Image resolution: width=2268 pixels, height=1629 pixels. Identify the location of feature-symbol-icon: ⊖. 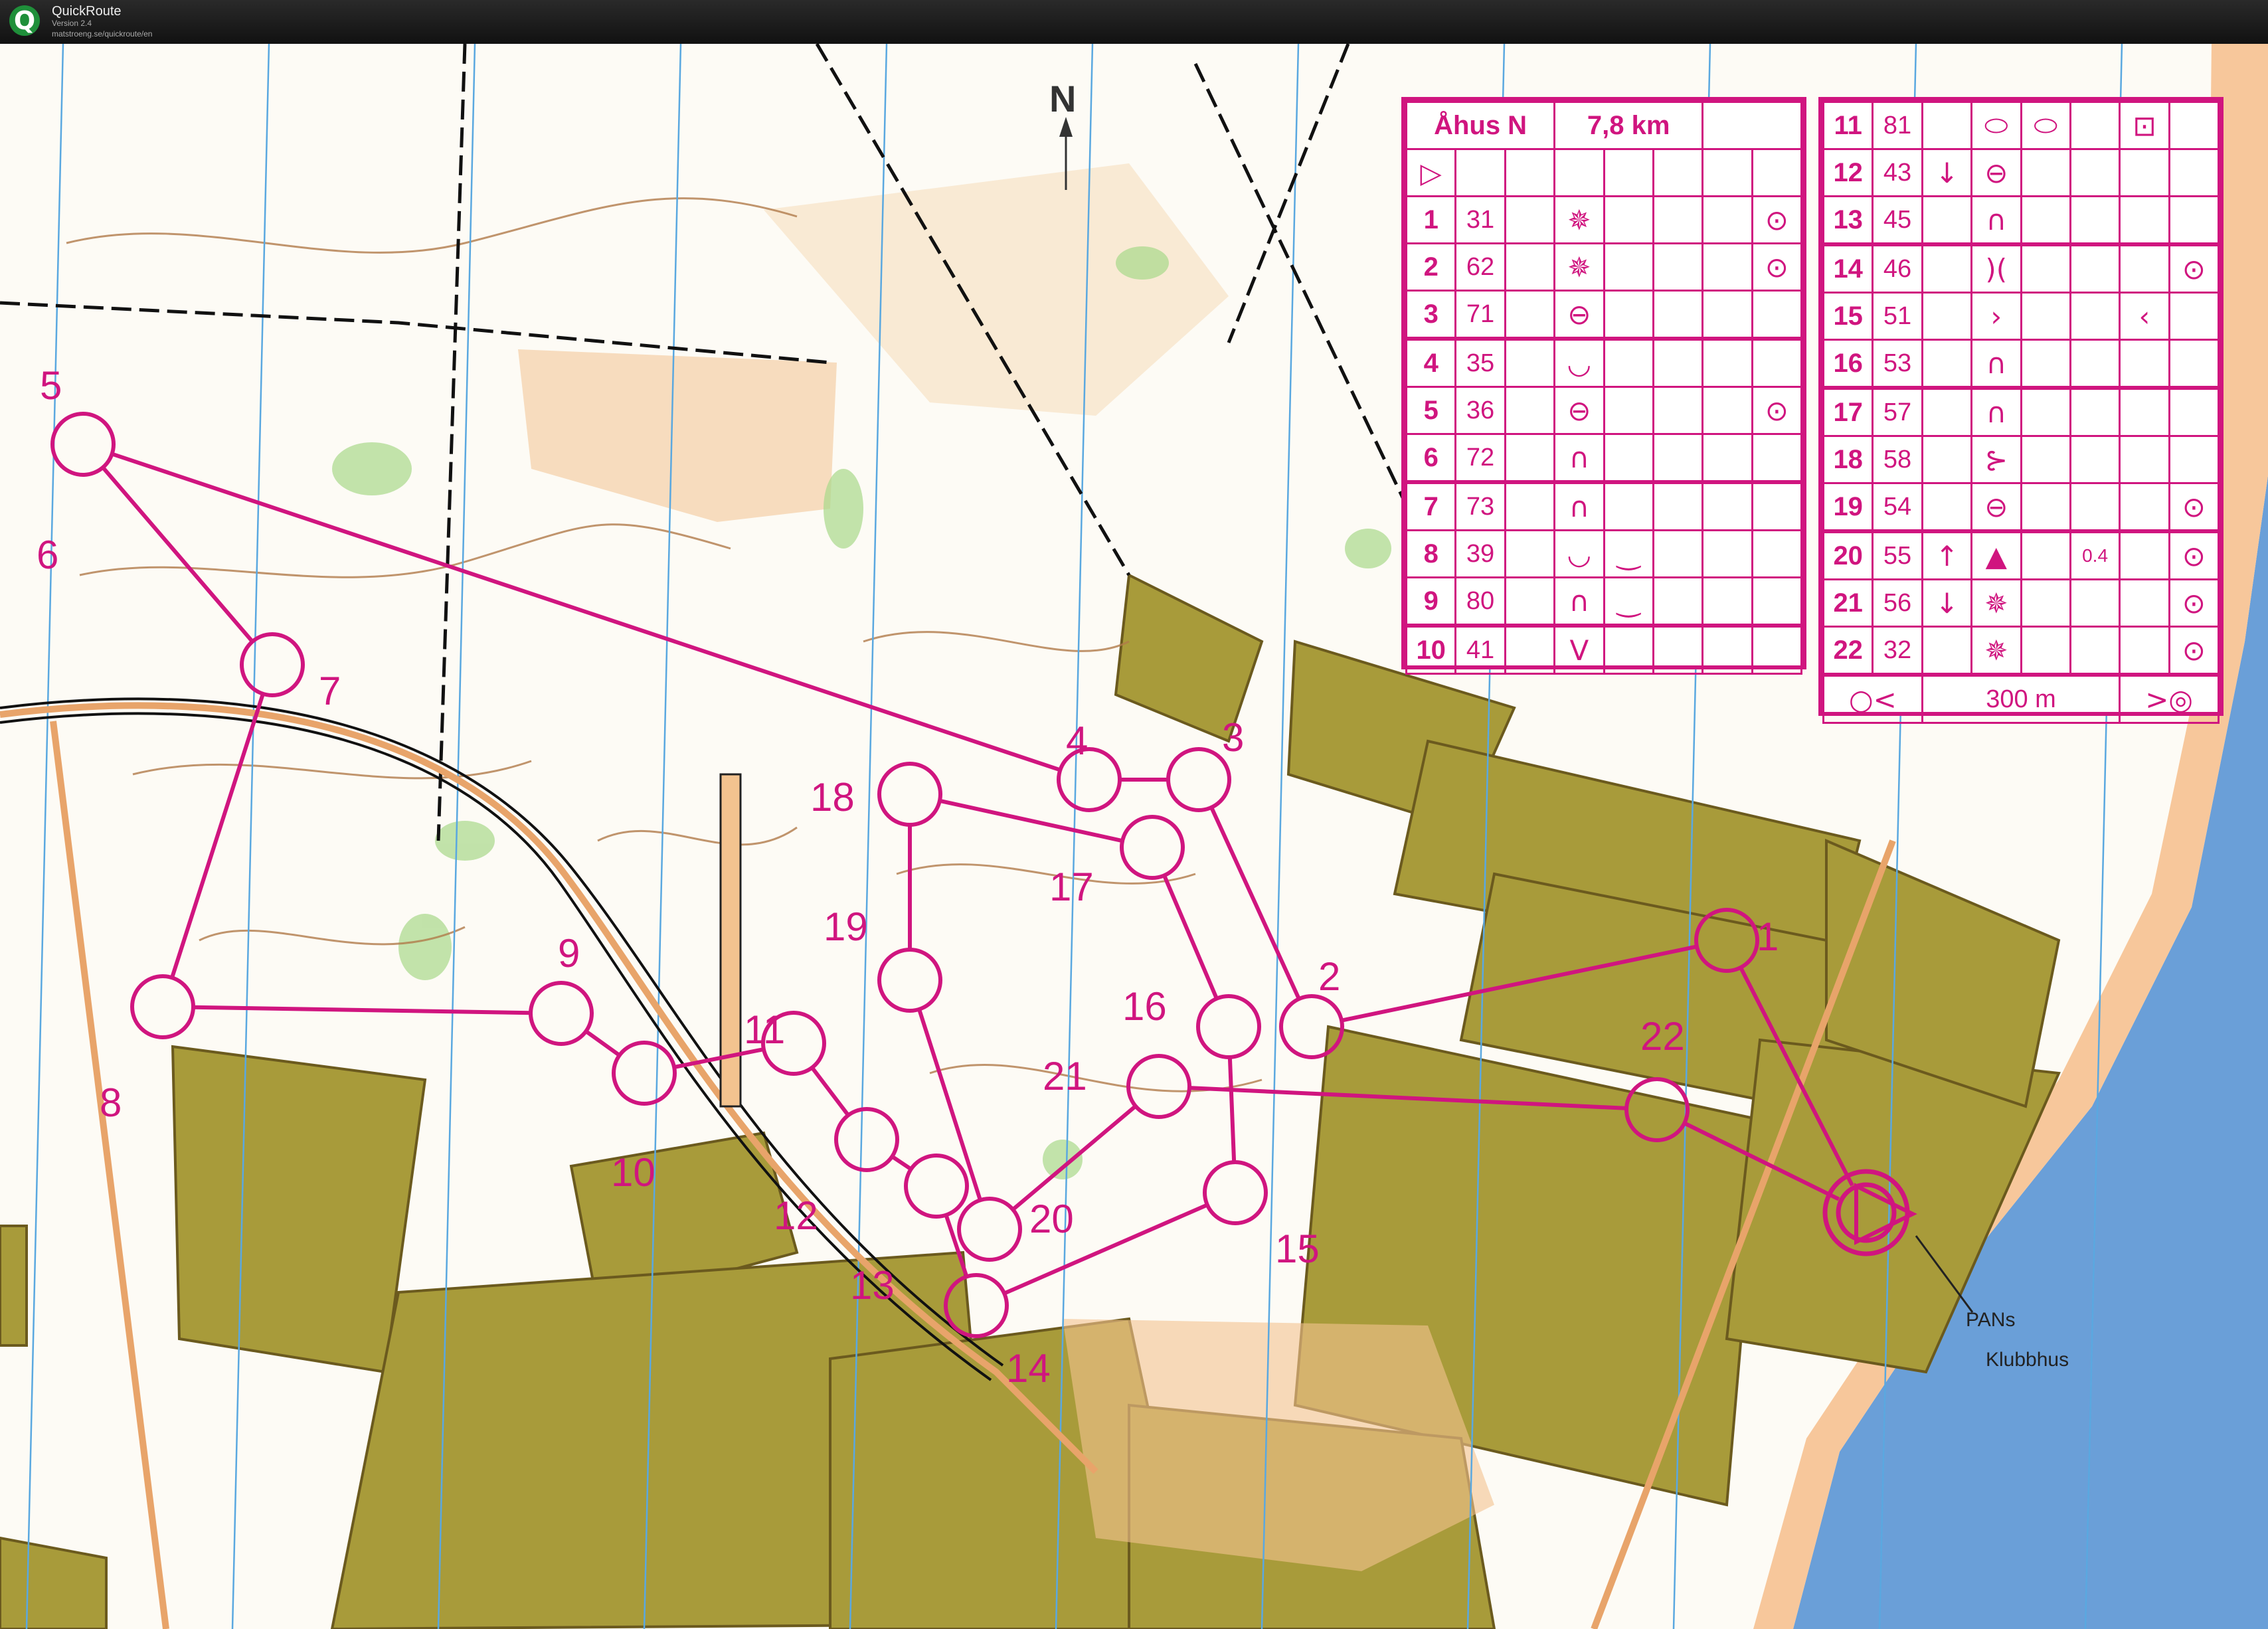
(1579, 410).